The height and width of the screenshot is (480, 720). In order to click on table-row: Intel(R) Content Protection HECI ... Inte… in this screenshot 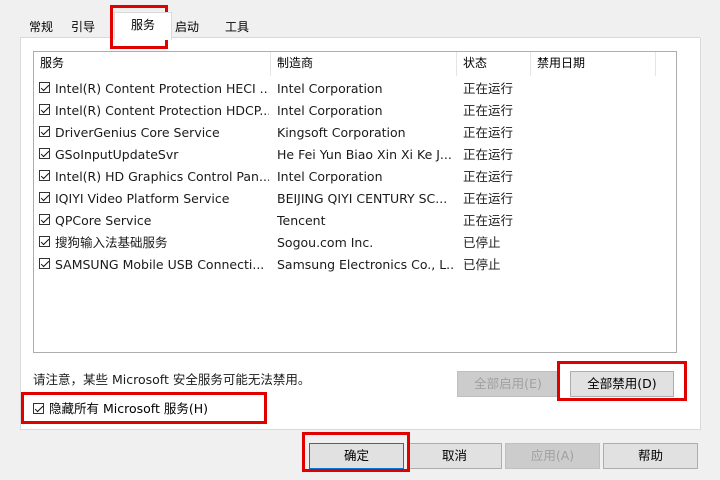, I will do `click(355, 89)`.